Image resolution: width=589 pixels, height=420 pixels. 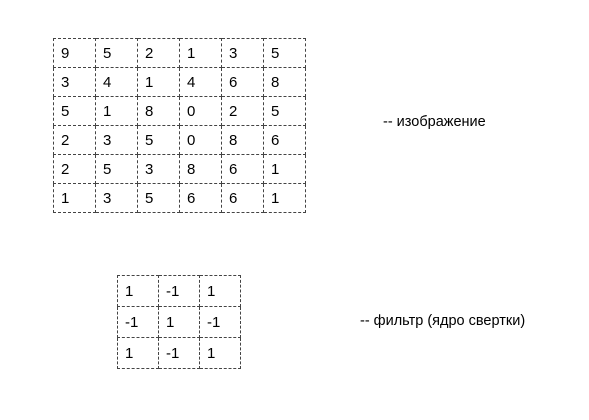 I want to click on kernel-matrix-body: 1 -1 1 -1 1 -1 1 -1 1, so click(x=179, y=322).